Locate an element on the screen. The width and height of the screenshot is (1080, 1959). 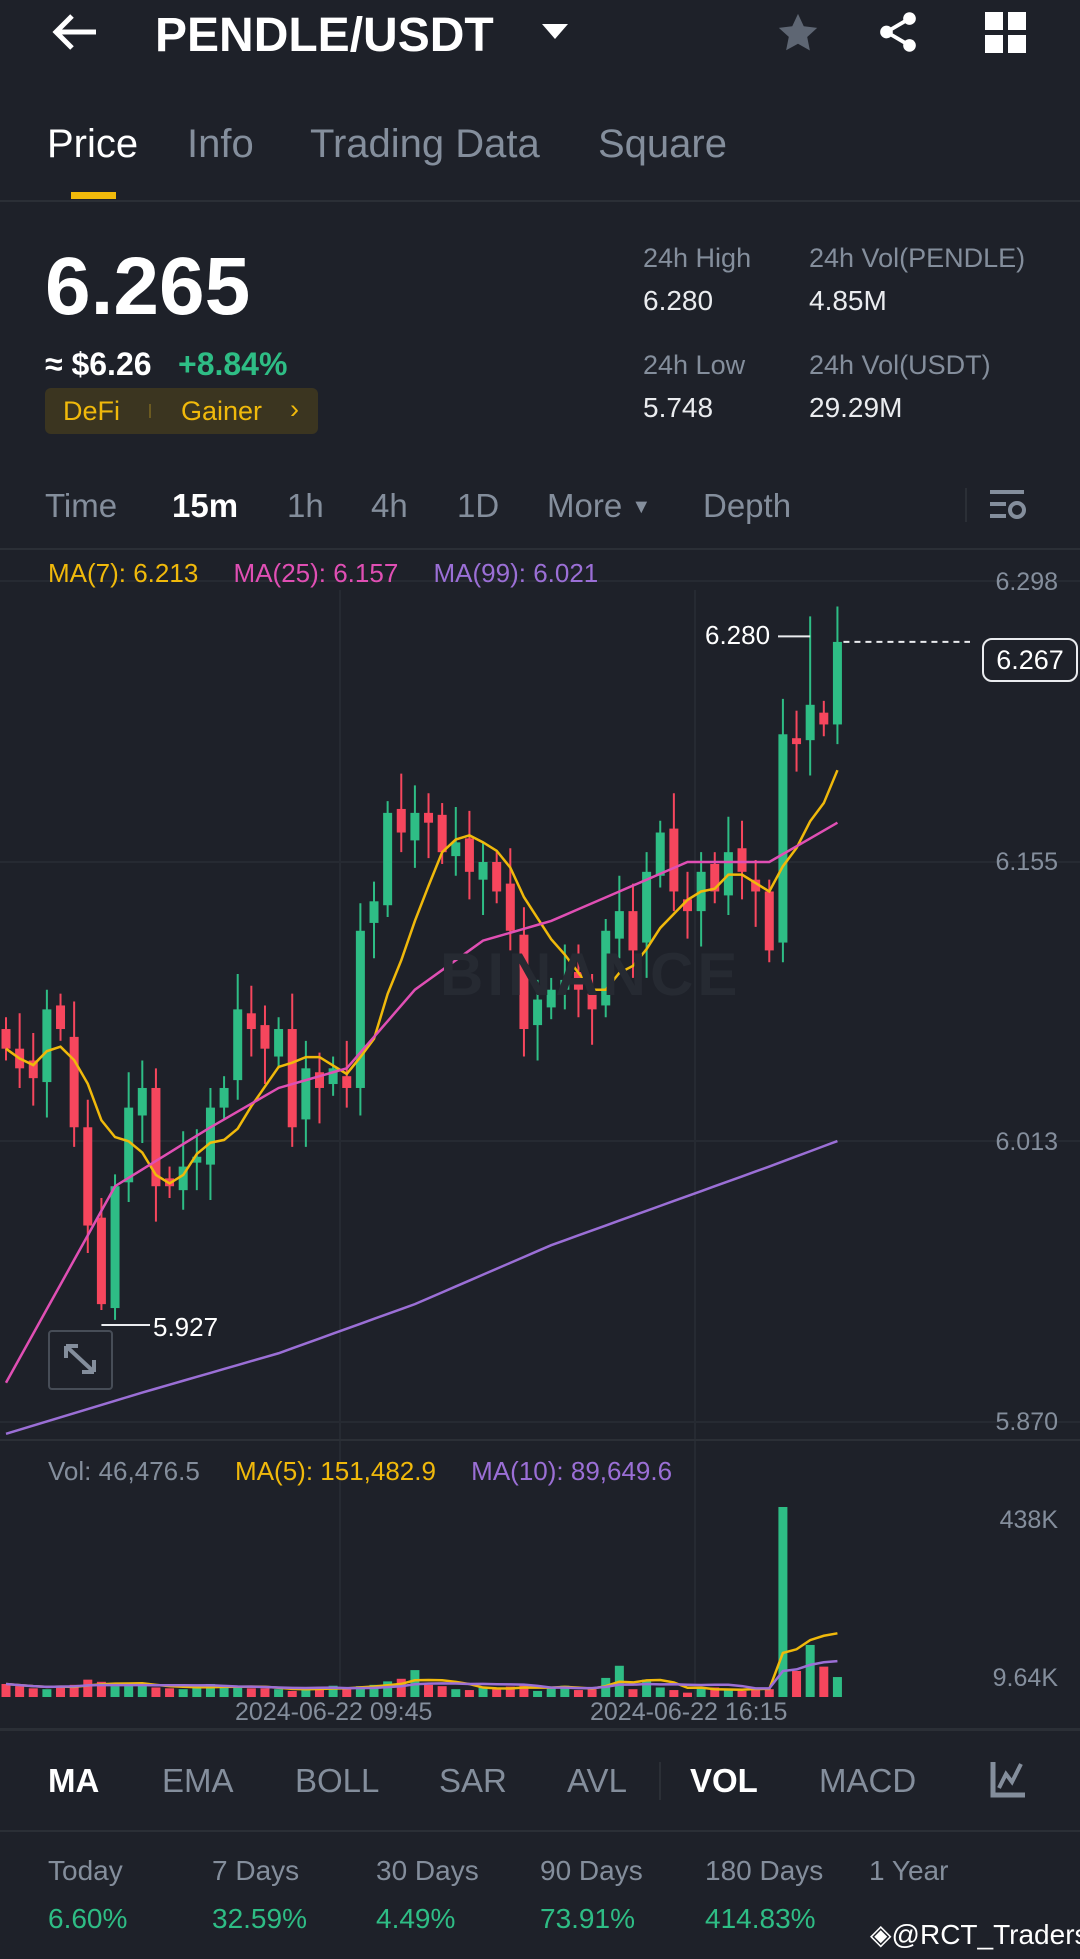
vol-ma10-legend: MA(10): 89,649.6 is located at coordinates (572, 1471).